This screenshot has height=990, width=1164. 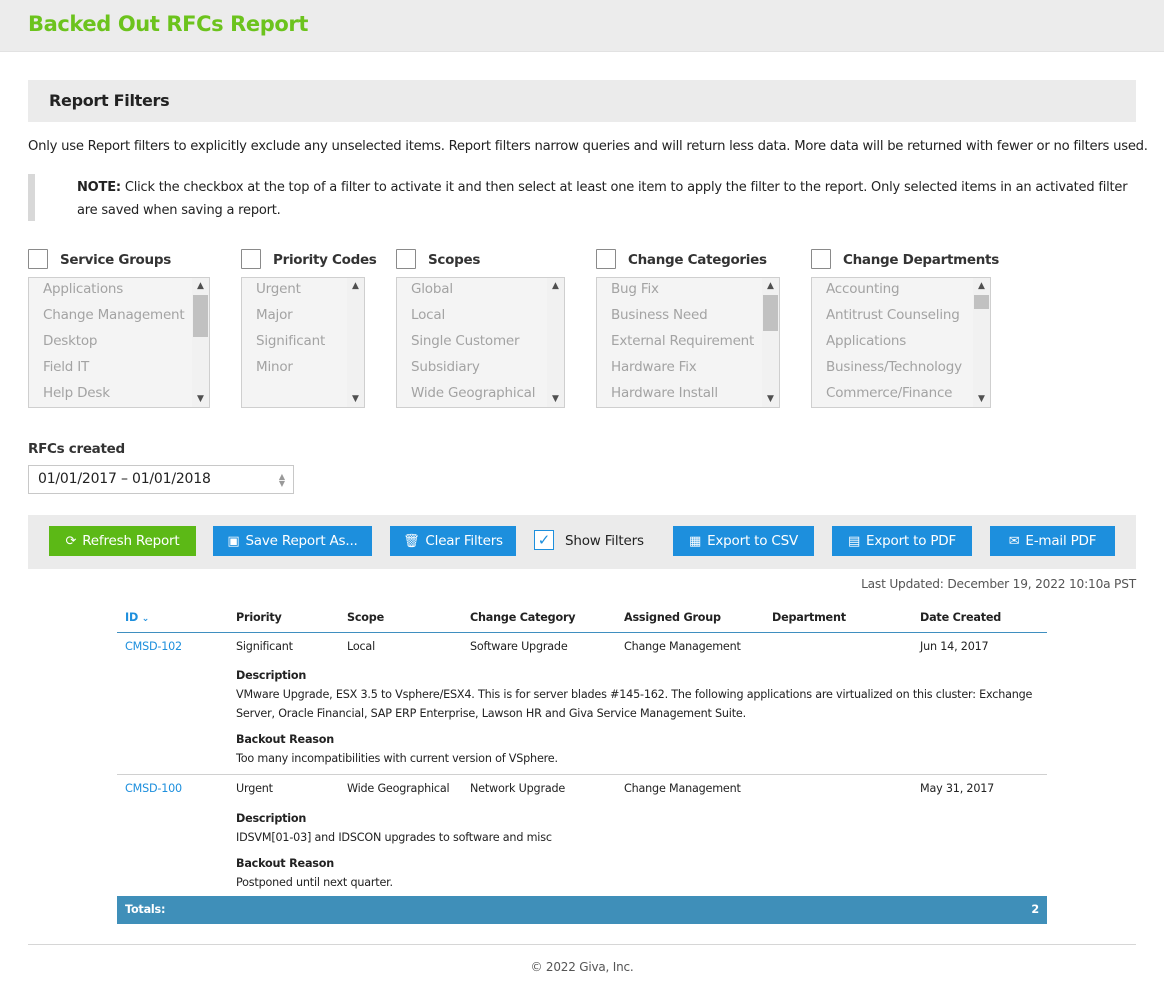 I want to click on rfc-id-link: CMSD-100, so click(x=172, y=789).